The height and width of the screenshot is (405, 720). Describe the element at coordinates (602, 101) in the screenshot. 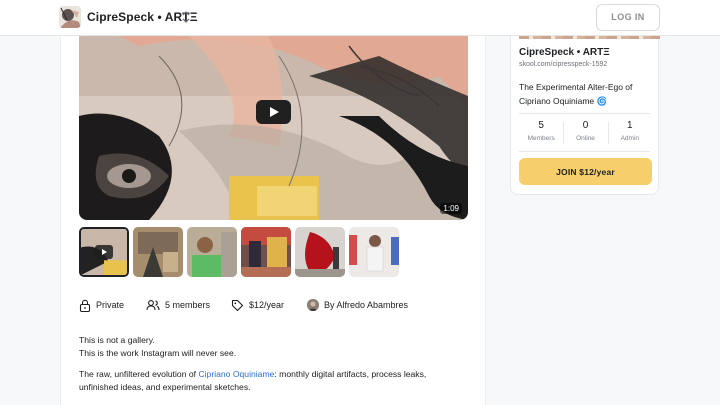

I see `spiral-icon: 🌀` at that location.